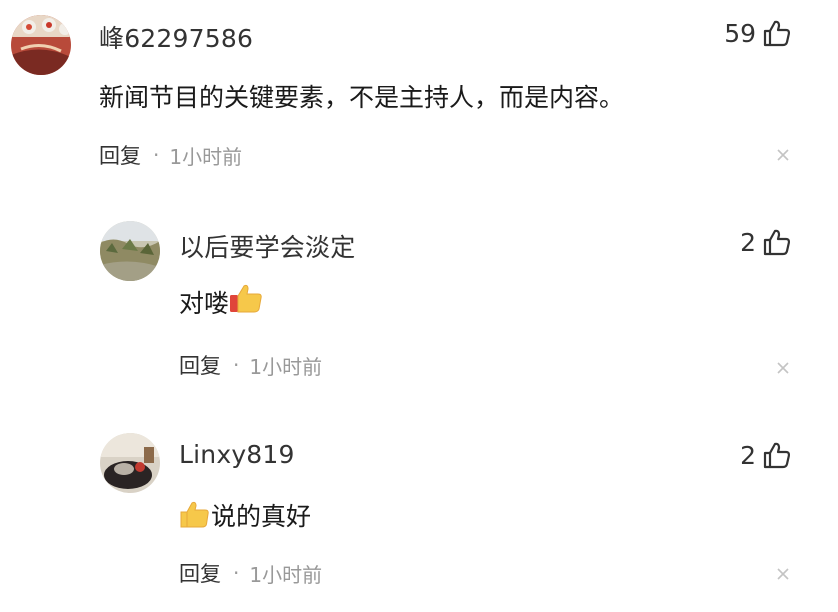  I want to click on like-count: 59, so click(740, 33).